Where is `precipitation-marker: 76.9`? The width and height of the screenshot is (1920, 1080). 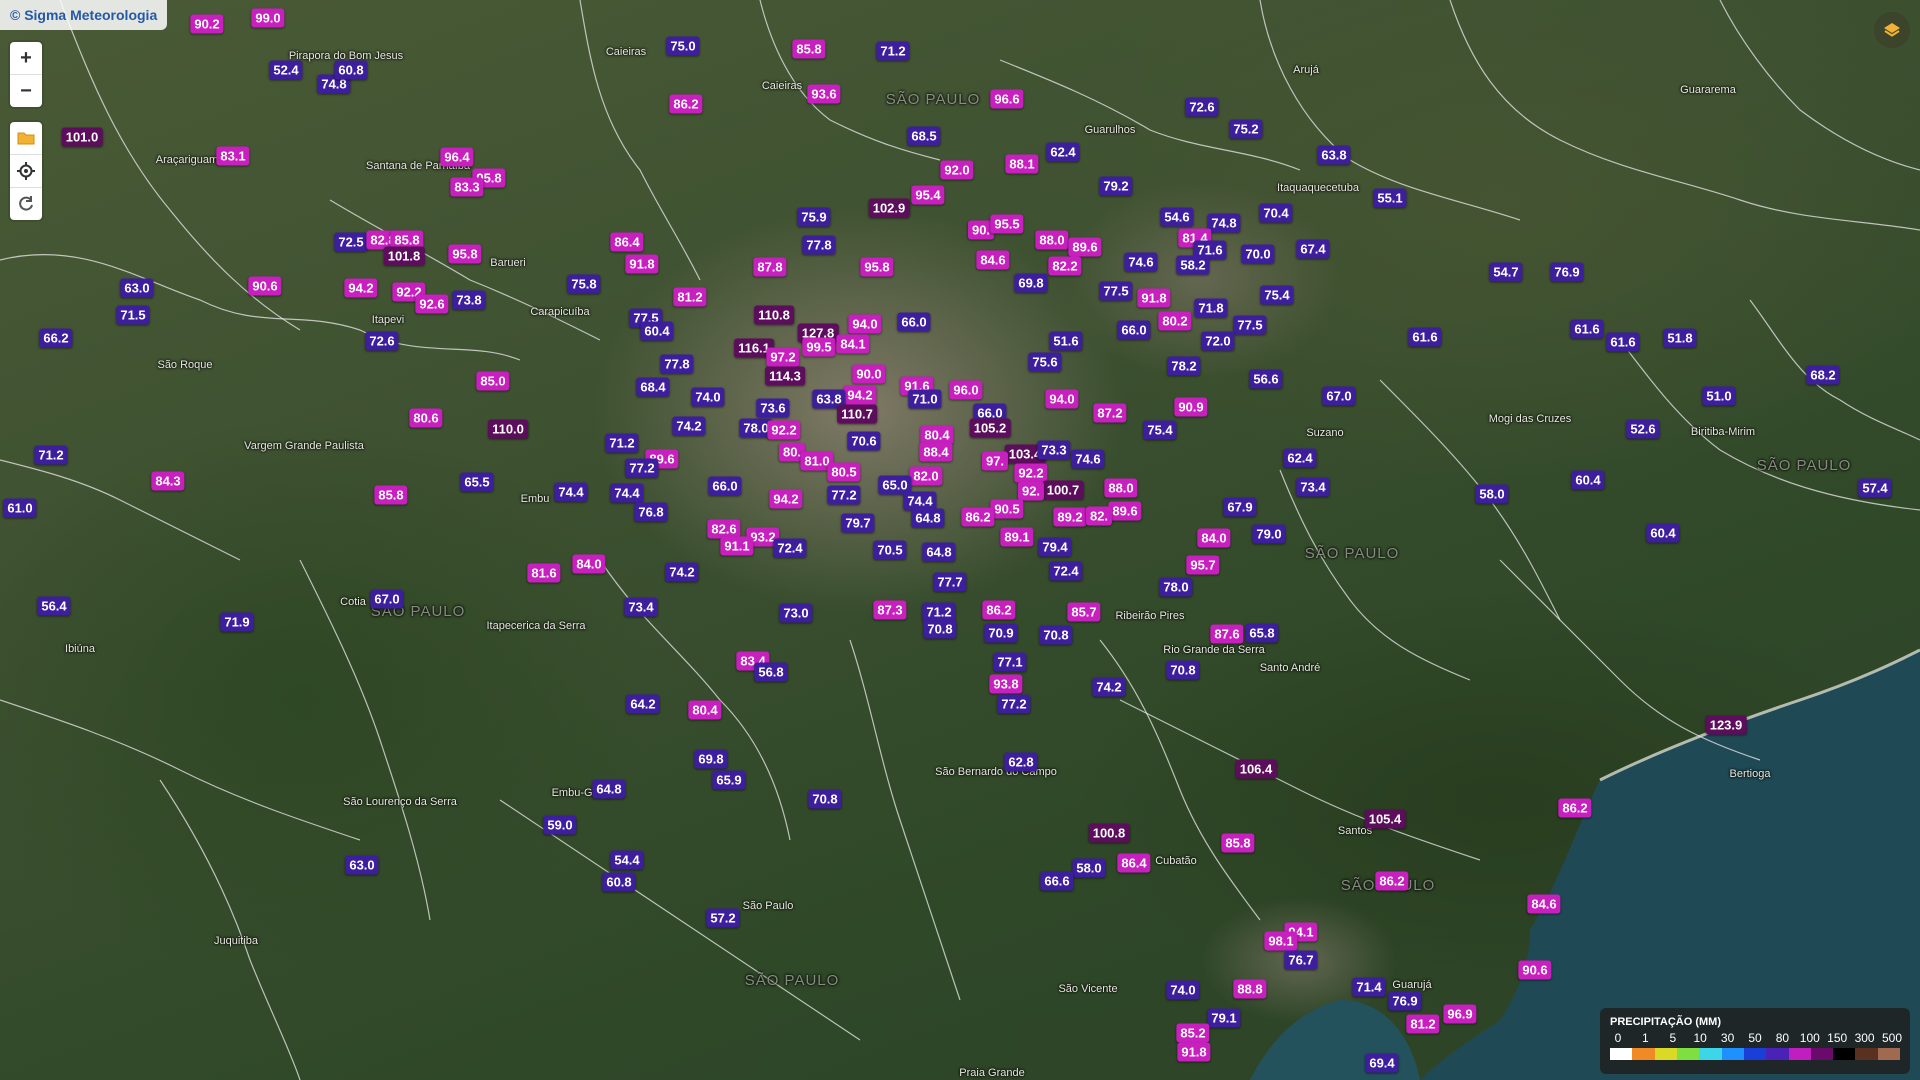 precipitation-marker: 76.9 is located at coordinates (1405, 1001).